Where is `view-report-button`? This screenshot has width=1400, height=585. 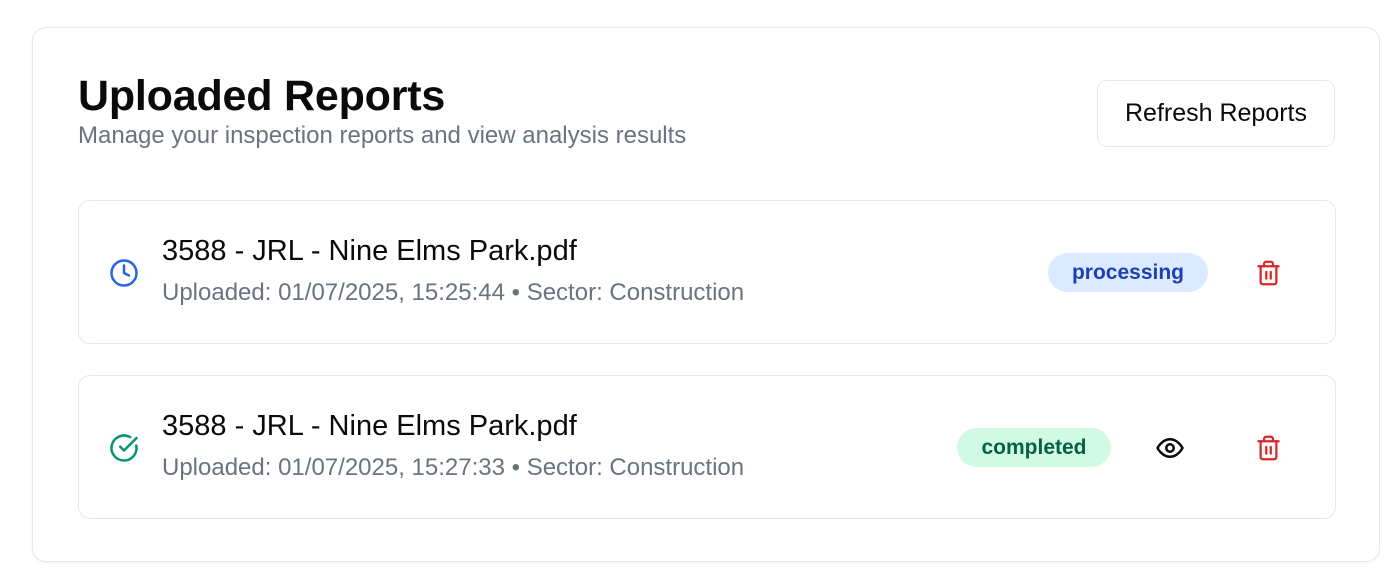
view-report-button is located at coordinates (1170, 448).